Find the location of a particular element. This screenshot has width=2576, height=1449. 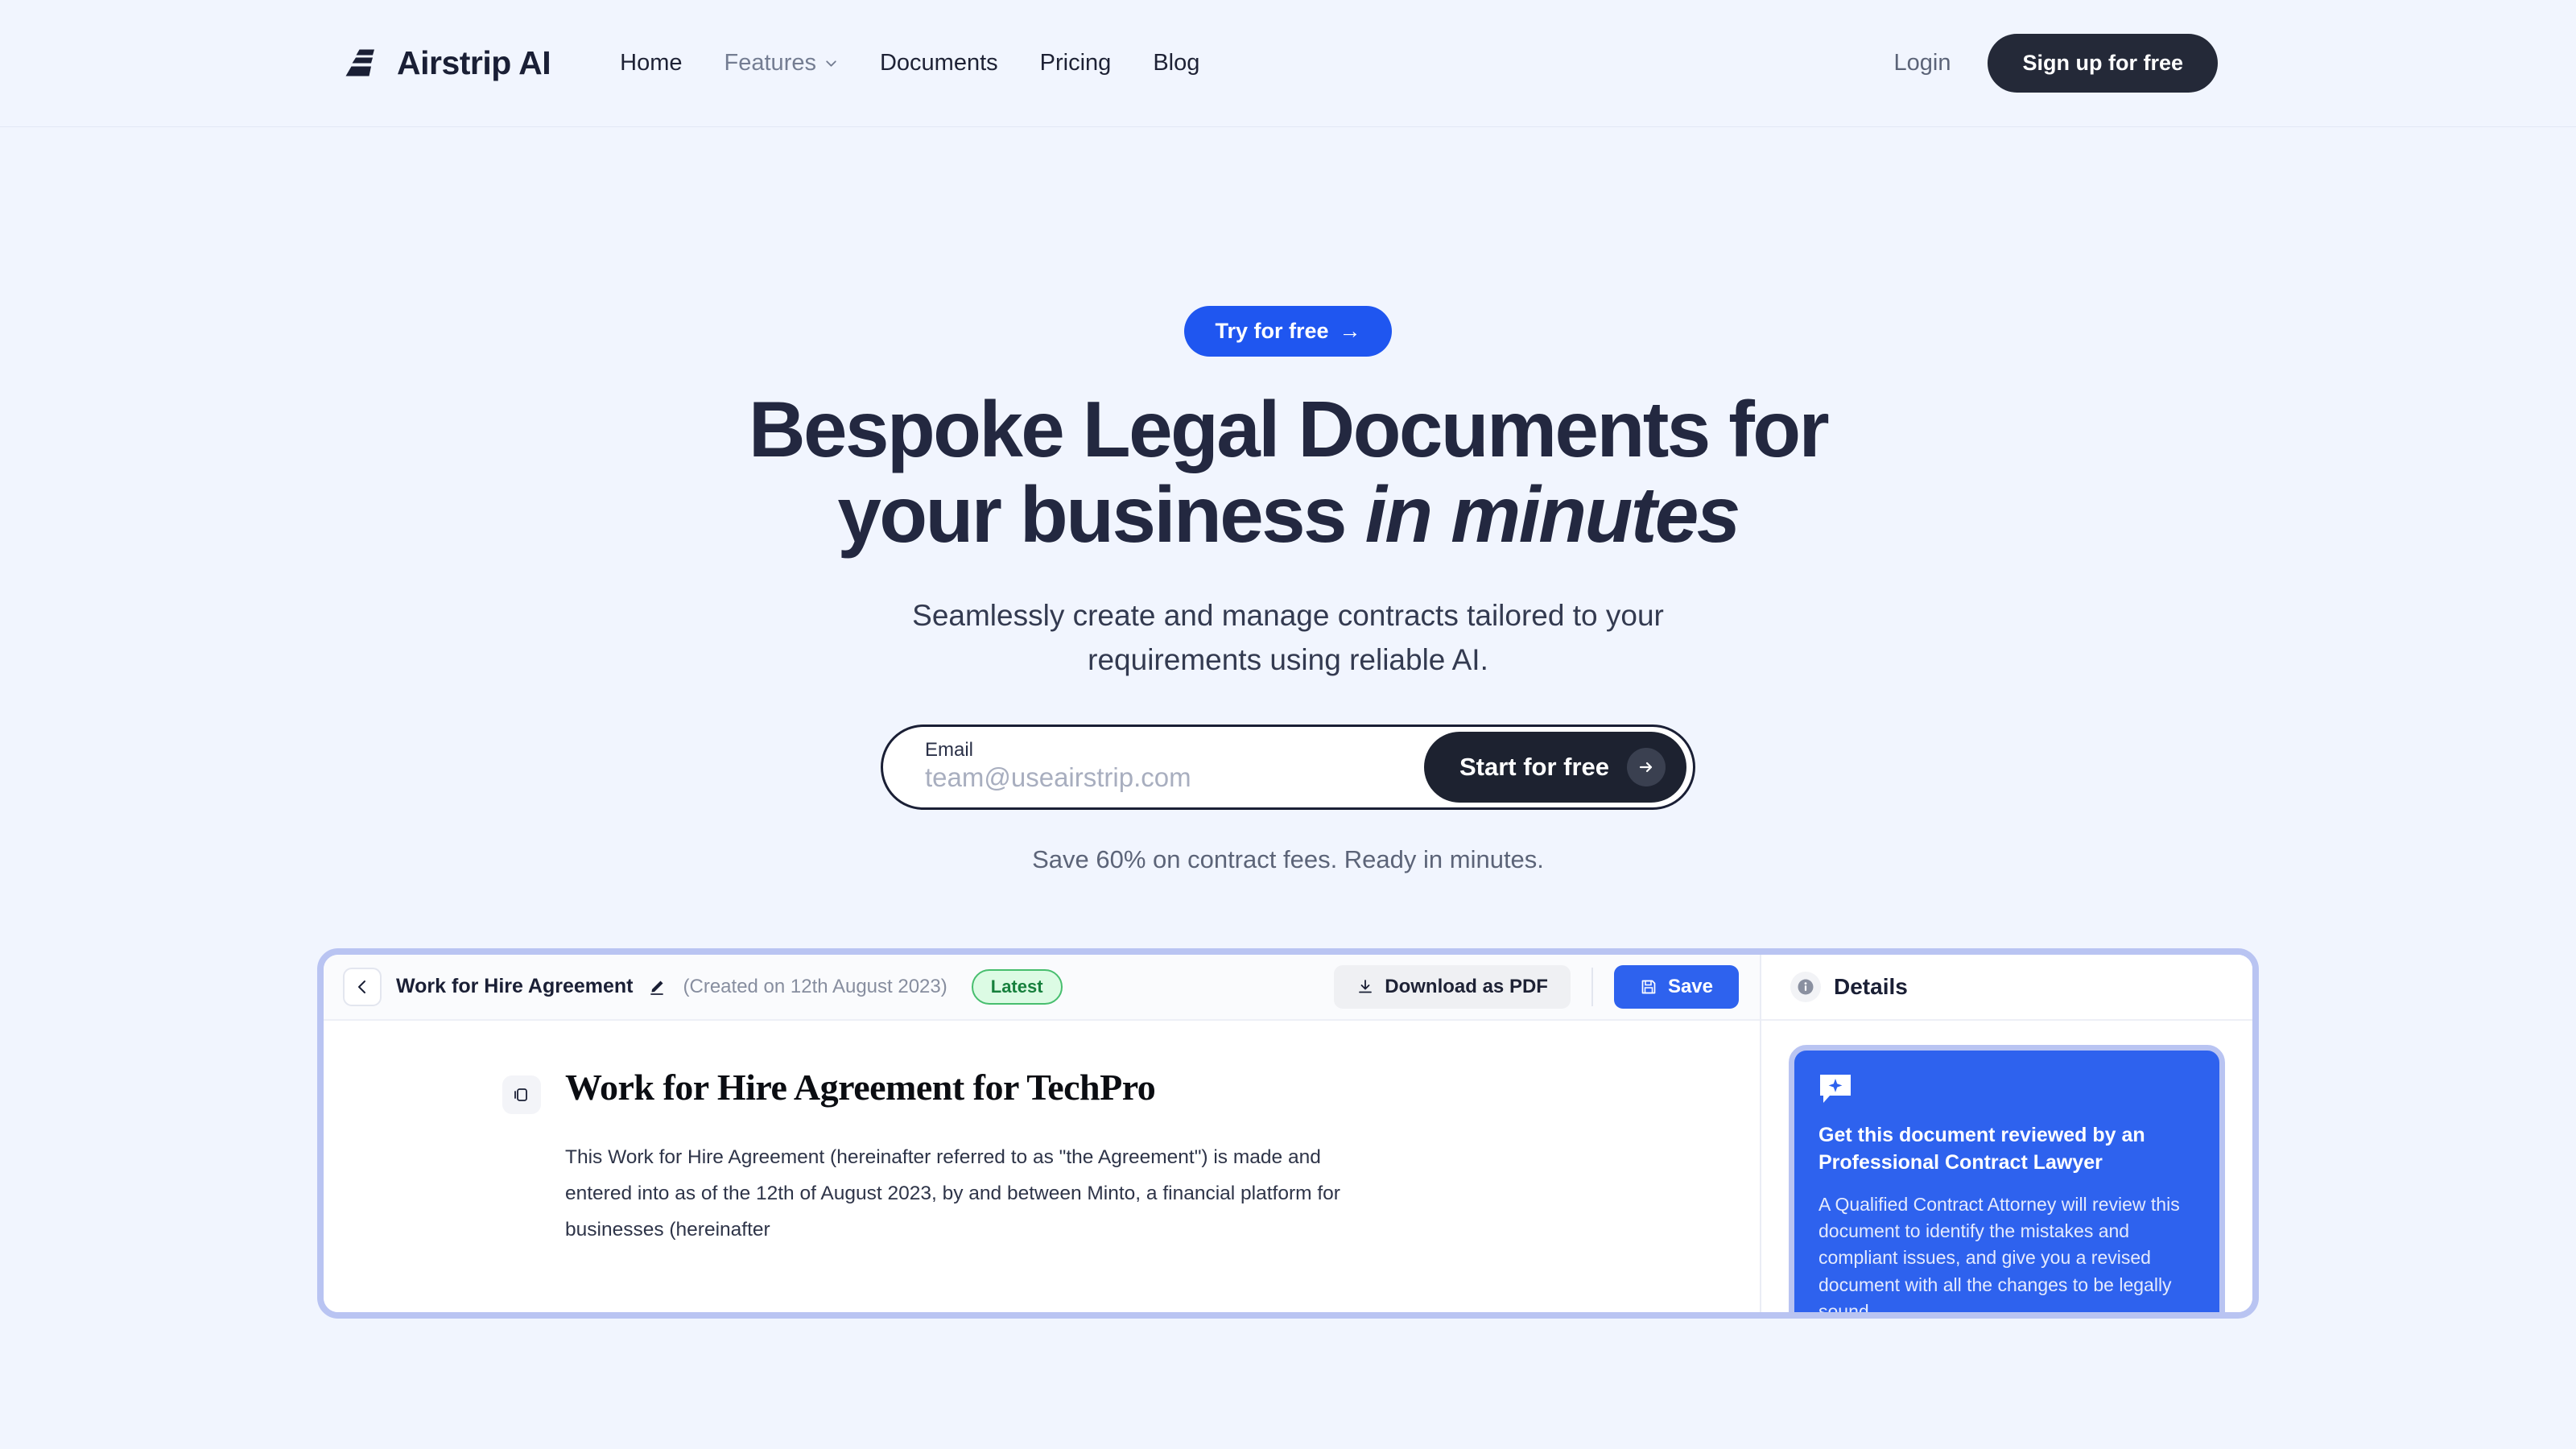

document-heading: Work for Hire Agreement for TechPro is located at coordinates (860, 1087).